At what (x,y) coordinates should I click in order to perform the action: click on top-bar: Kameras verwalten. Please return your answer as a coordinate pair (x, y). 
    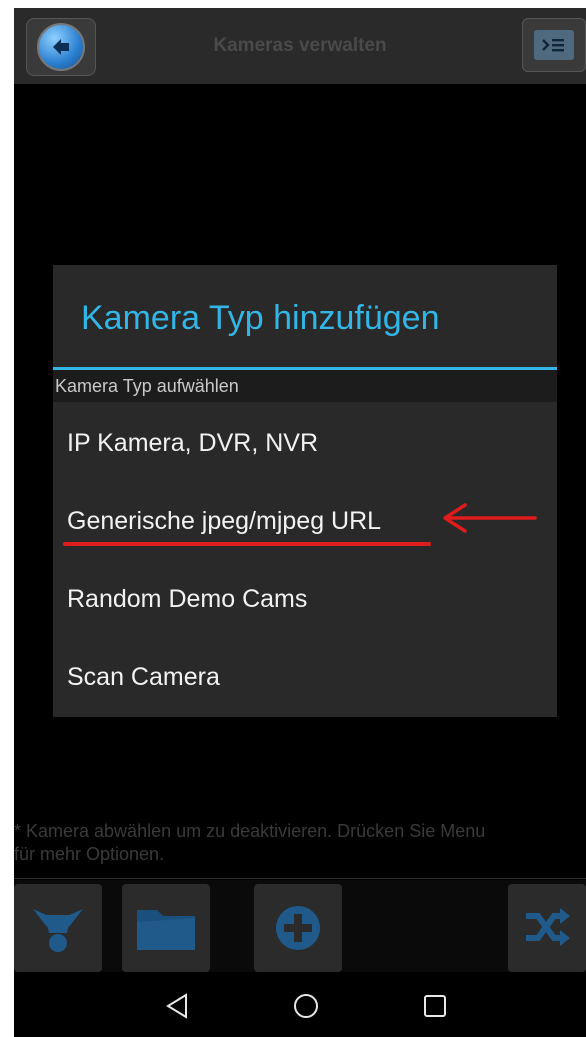
    Looking at the image, I should click on (300, 46).